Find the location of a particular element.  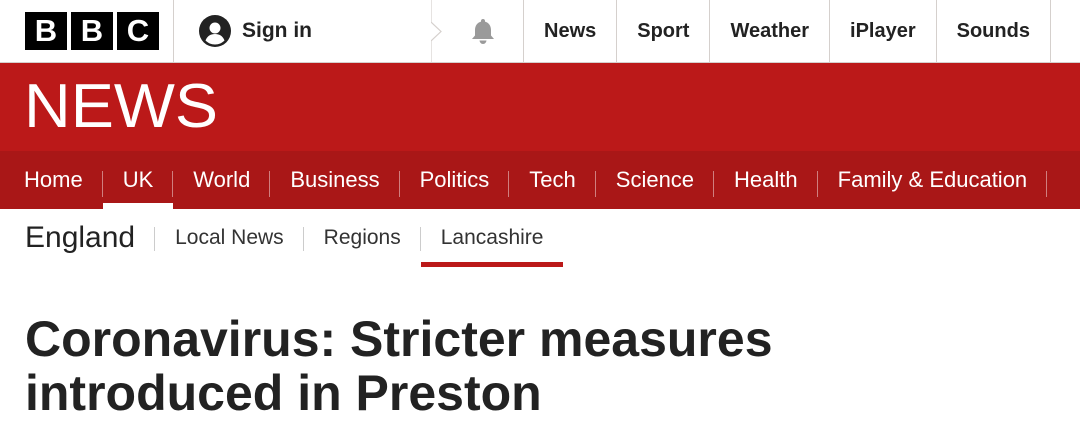

section-nav-tech: Tech is located at coordinates (553, 180).